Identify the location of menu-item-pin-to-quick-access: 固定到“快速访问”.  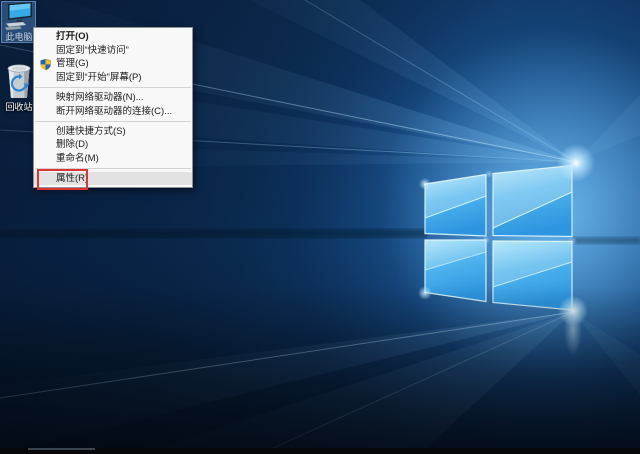
(113, 51).